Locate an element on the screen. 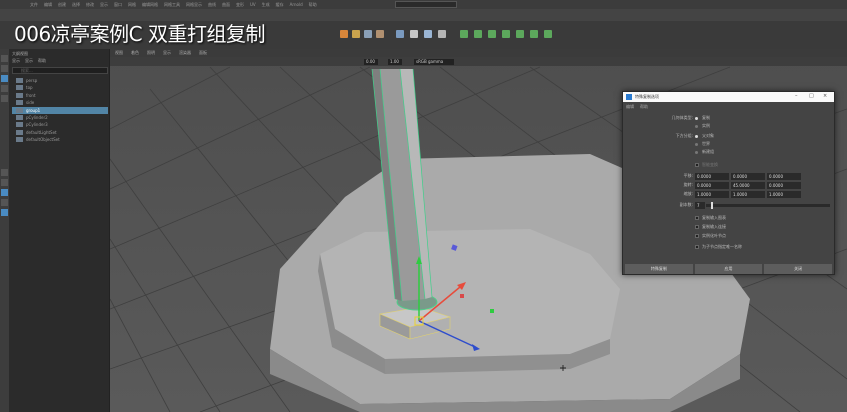 This screenshot has height=412, width=847. menu-item: 网格 is located at coordinates (132, 5).